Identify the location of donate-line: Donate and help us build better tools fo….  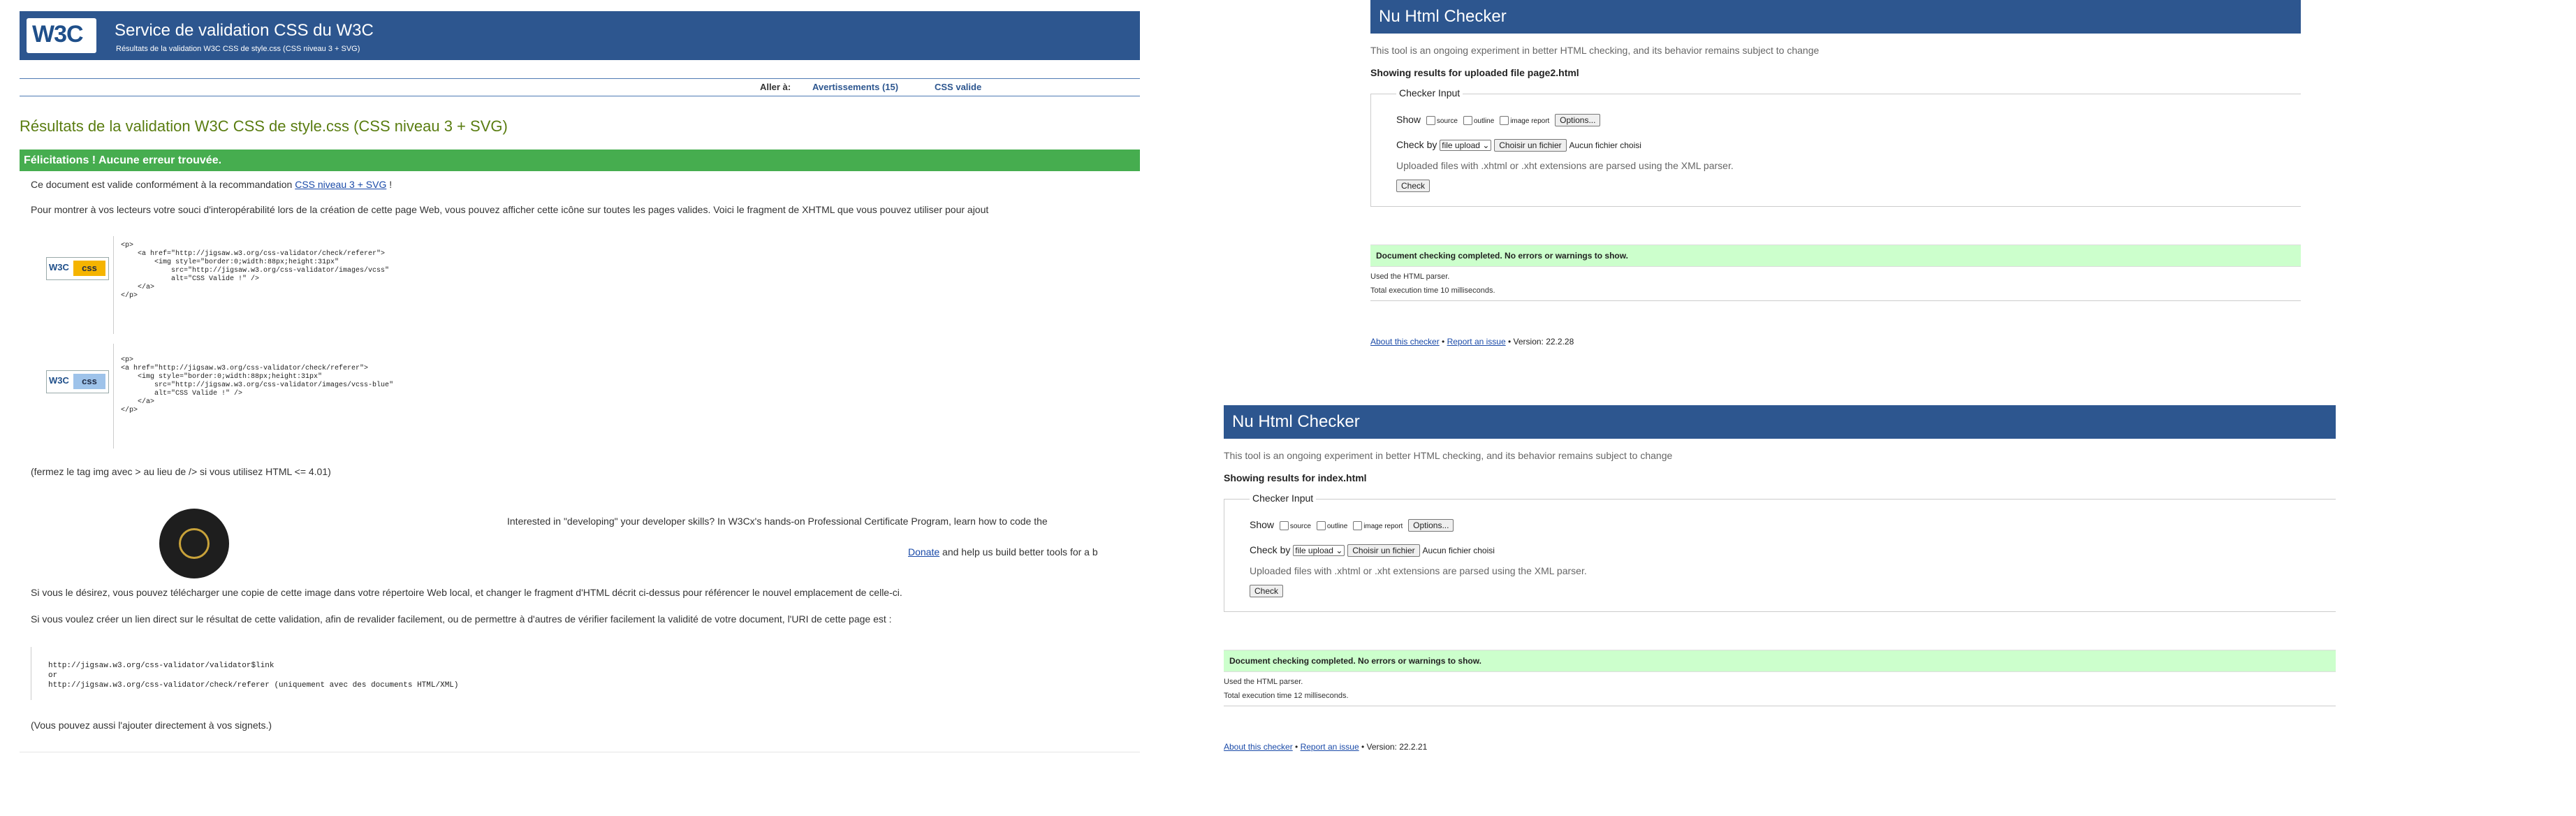
(1003, 552).